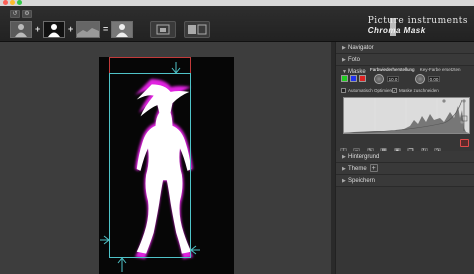 The width and height of the screenshot is (474, 274). What do you see at coordinates (105, 240) in the screenshot?
I see `left-handle-icon` at bounding box center [105, 240].